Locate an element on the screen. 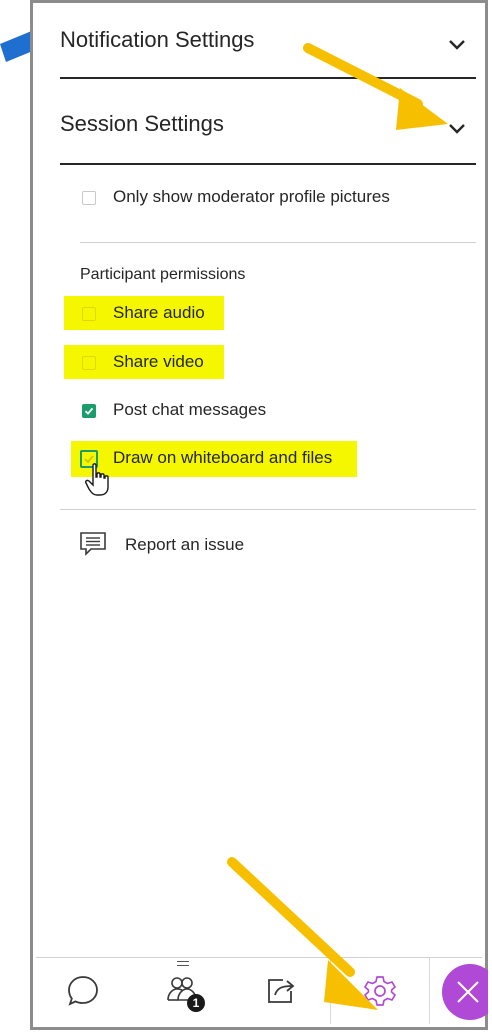 The width and height of the screenshot is (492, 1034). post-chat-checkbox is located at coordinates (89, 411).